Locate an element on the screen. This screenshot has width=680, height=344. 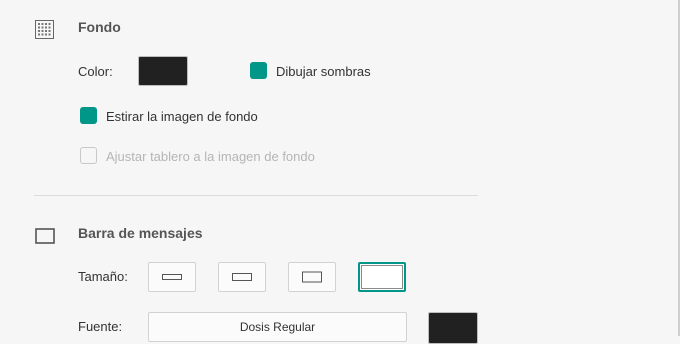
draw-shadows-checkbox is located at coordinates (258, 70).